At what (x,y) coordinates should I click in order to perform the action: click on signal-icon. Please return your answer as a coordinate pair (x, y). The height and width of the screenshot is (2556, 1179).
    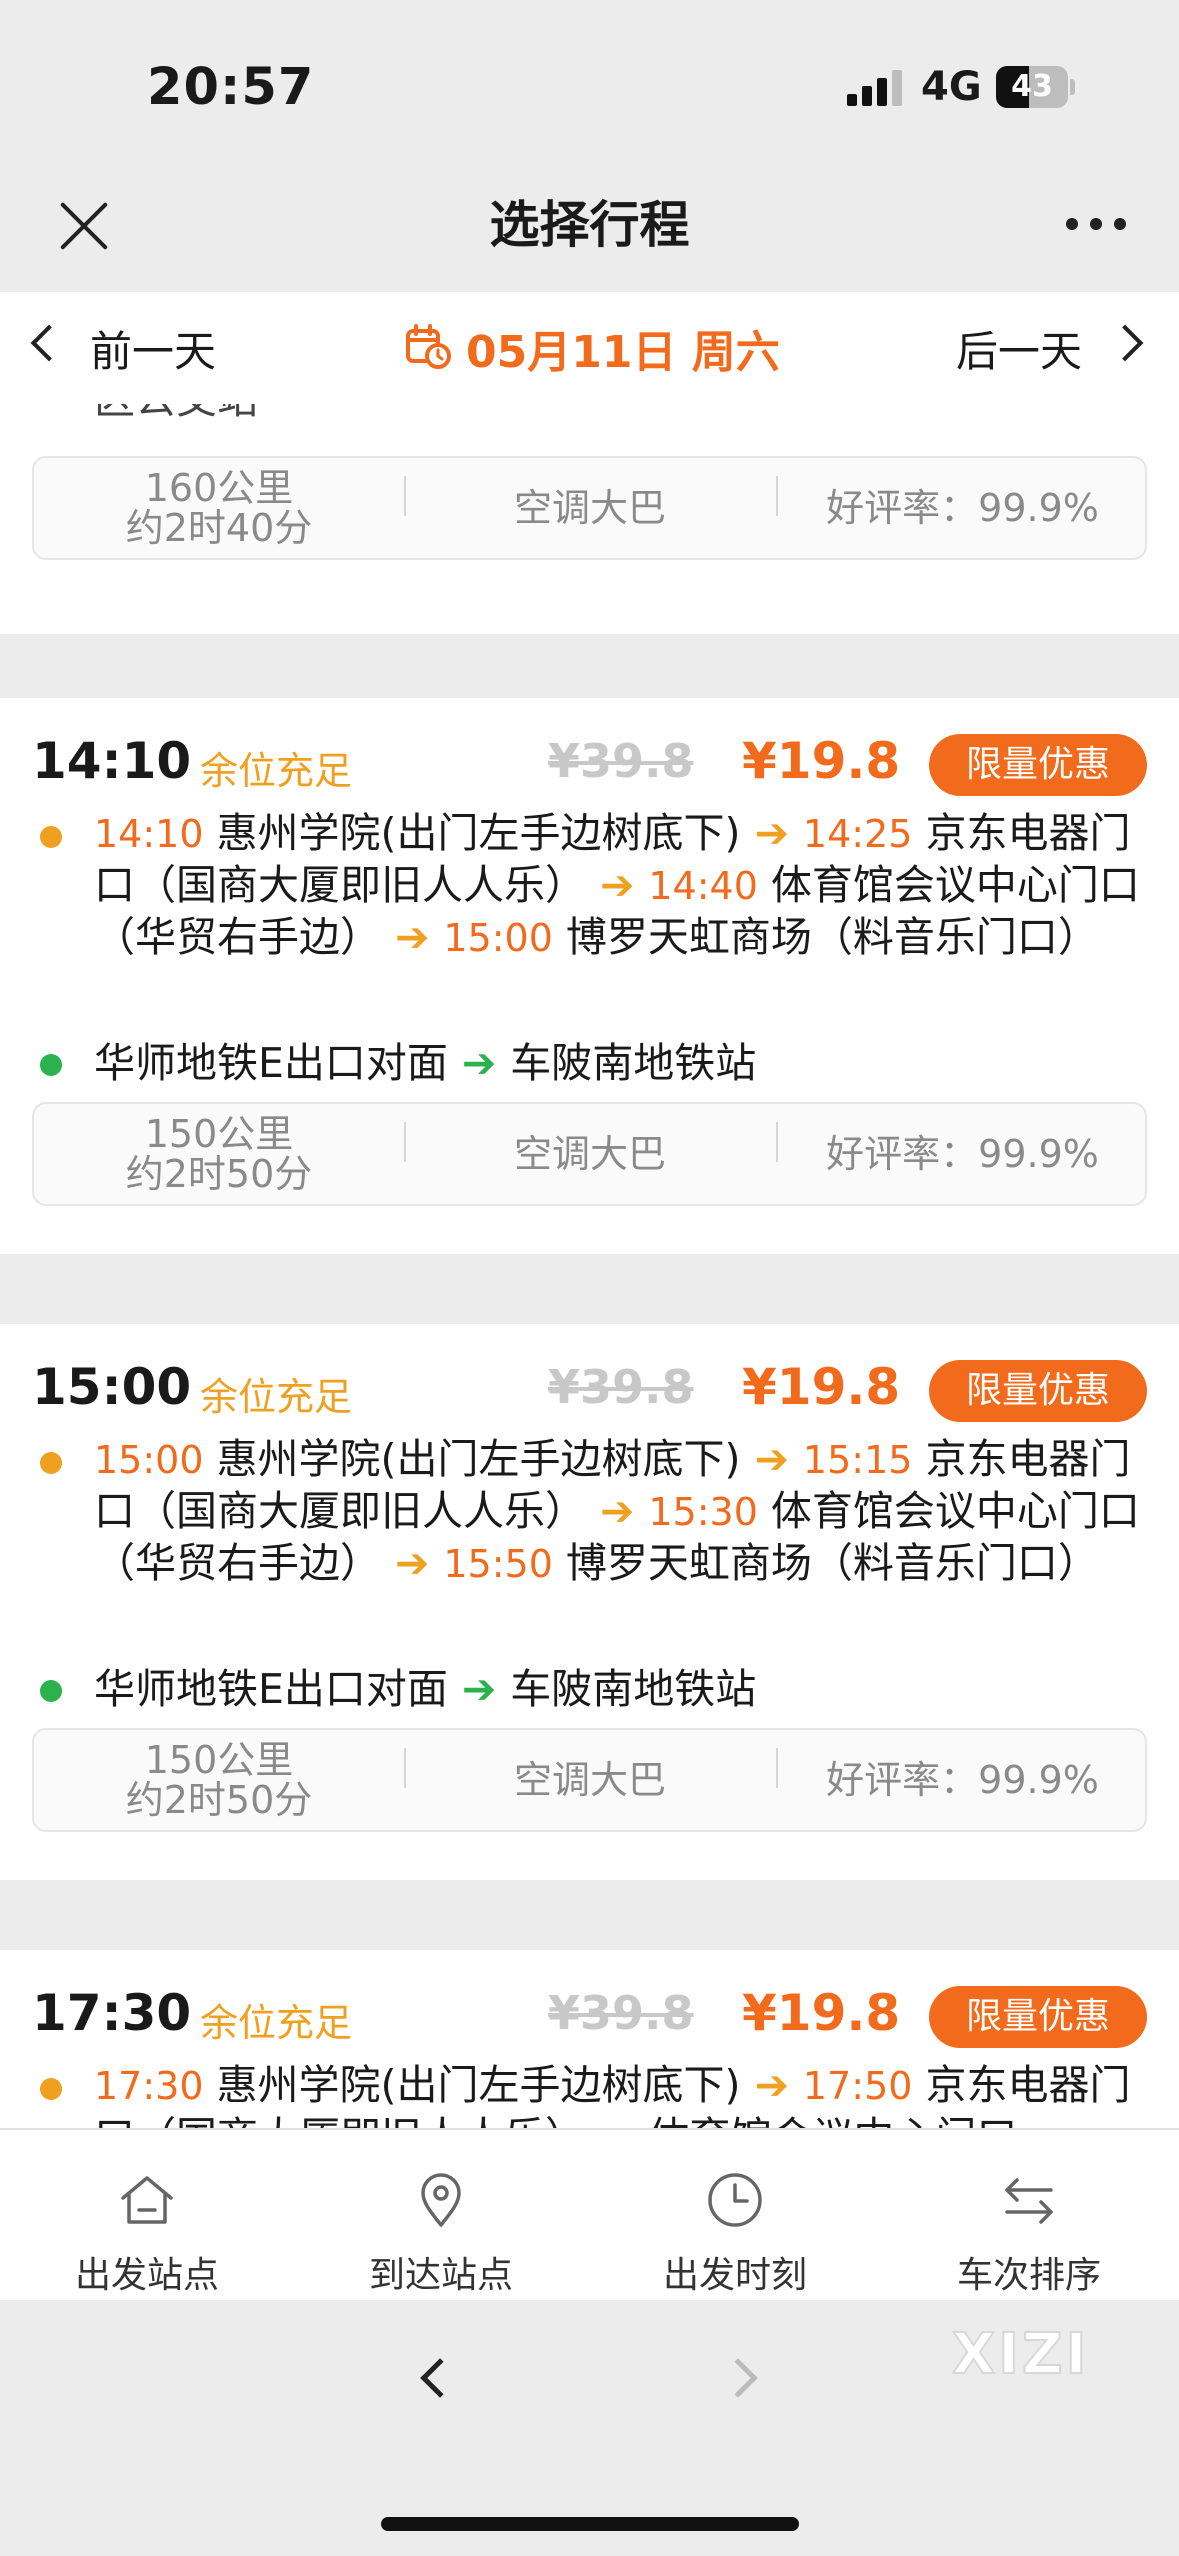
    Looking at the image, I should click on (875, 88).